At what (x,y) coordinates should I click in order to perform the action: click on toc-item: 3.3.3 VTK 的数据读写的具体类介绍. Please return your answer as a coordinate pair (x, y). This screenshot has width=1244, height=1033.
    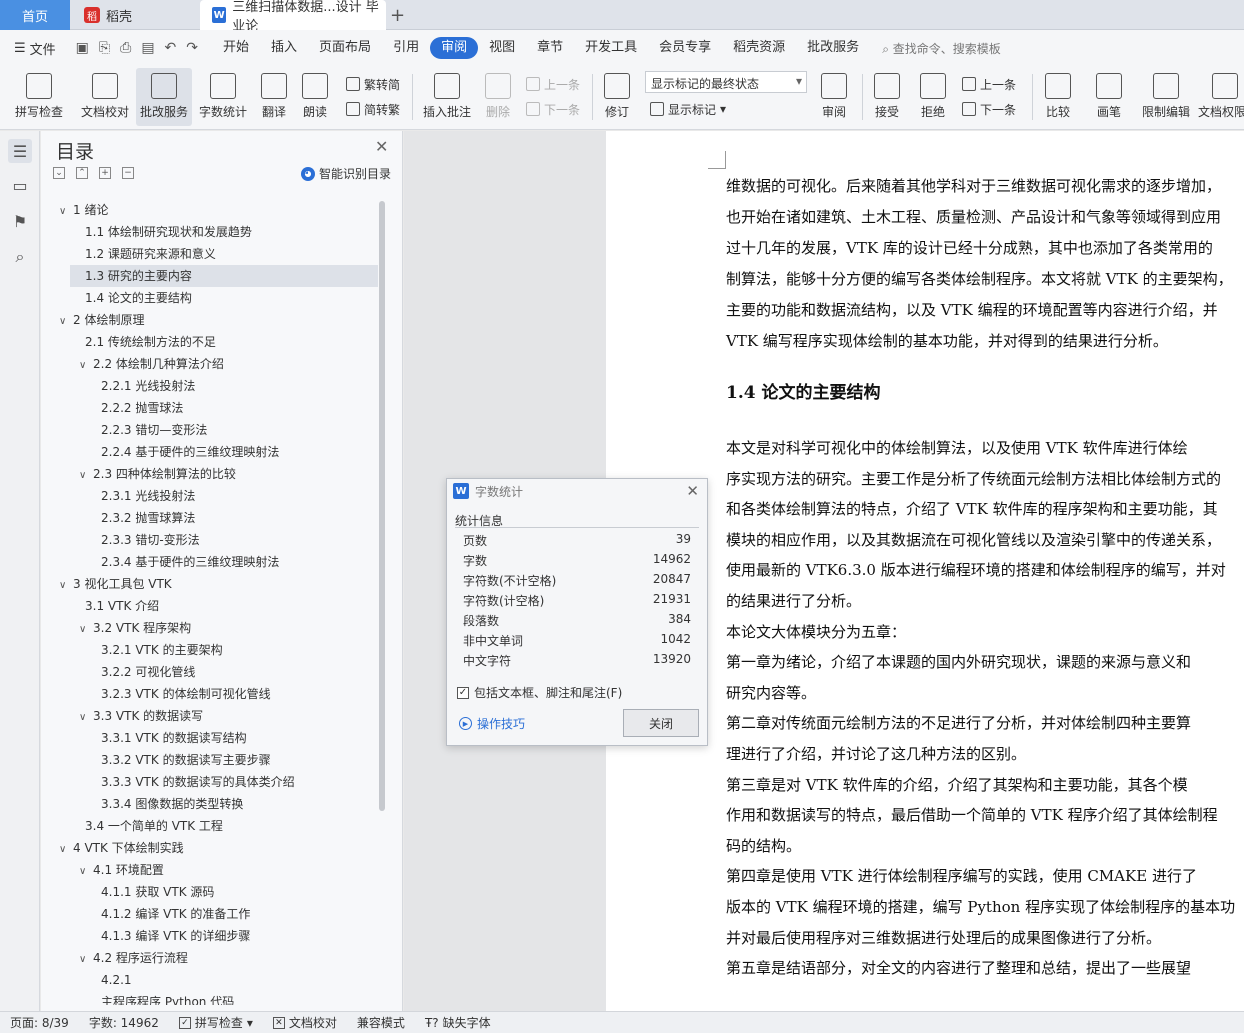
    Looking at the image, I should click on (209, 782).